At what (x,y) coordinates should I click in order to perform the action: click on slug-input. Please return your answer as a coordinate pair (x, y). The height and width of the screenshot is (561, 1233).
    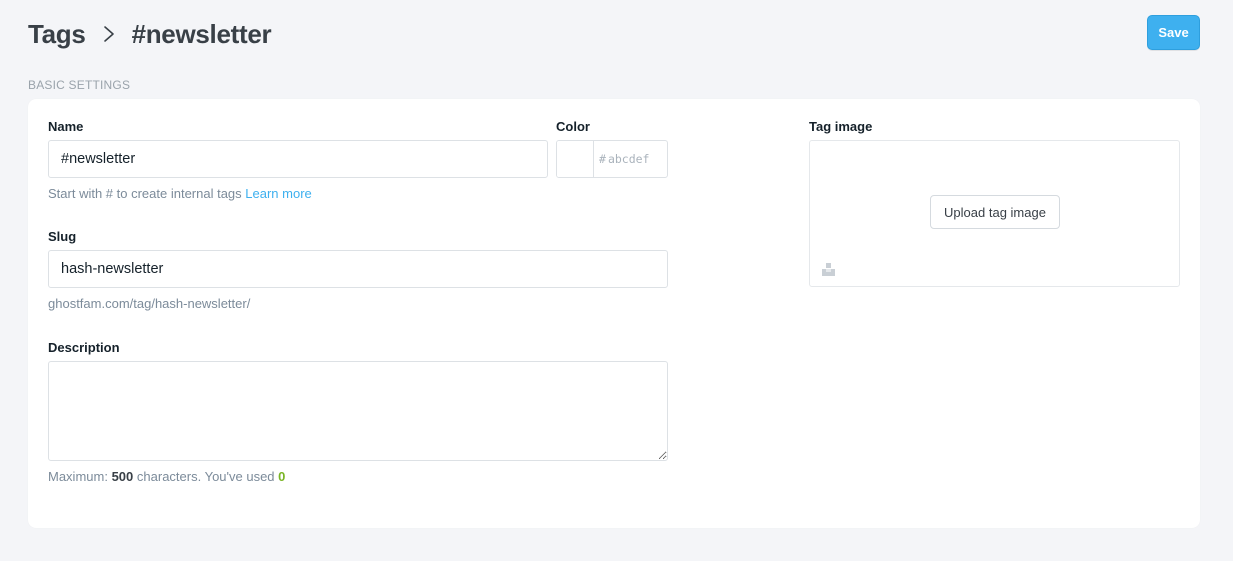
    Looking at the image, I should click on (358, 269).